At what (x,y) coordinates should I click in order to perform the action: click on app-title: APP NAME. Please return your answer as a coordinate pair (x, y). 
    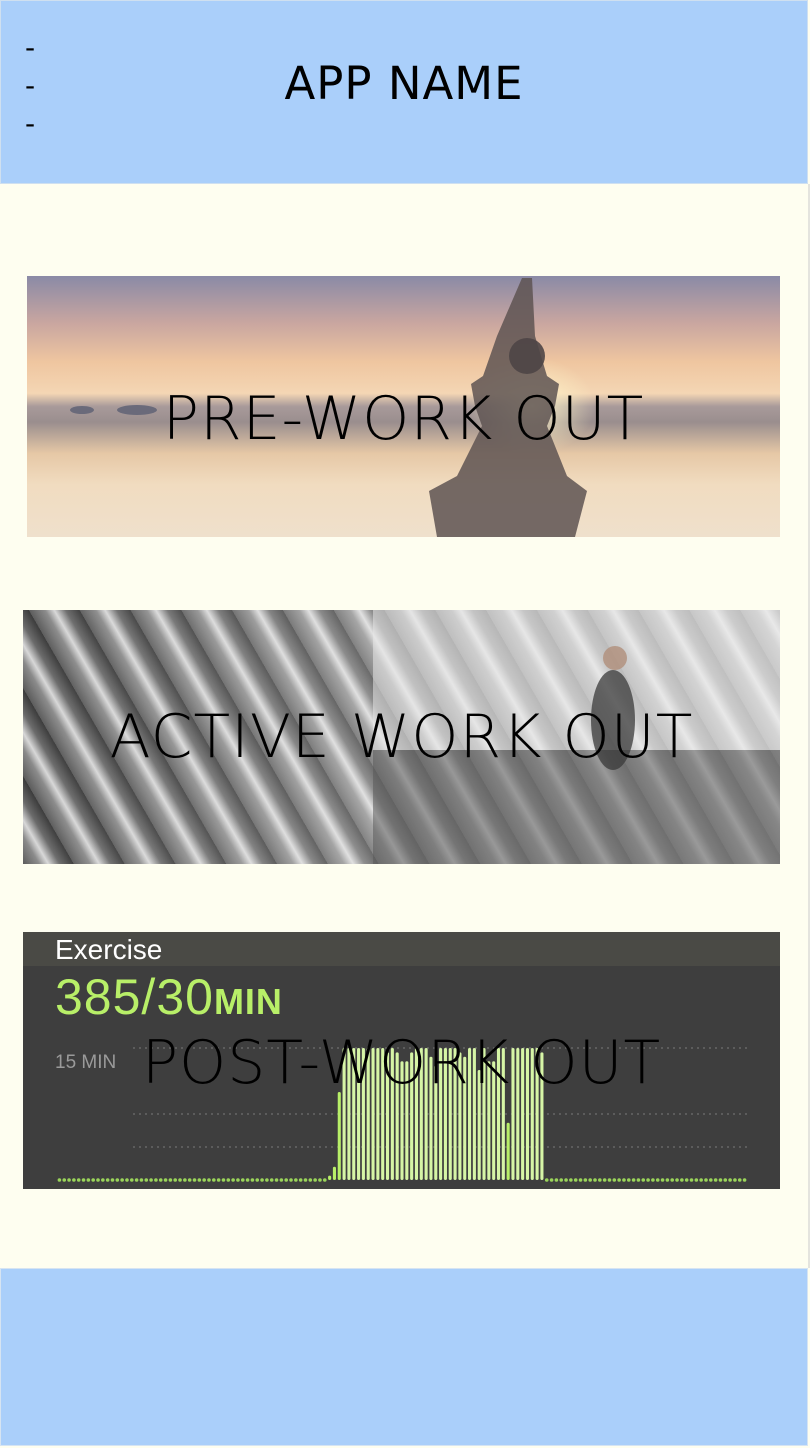
    Looking at the image, I should click on (404, 83).